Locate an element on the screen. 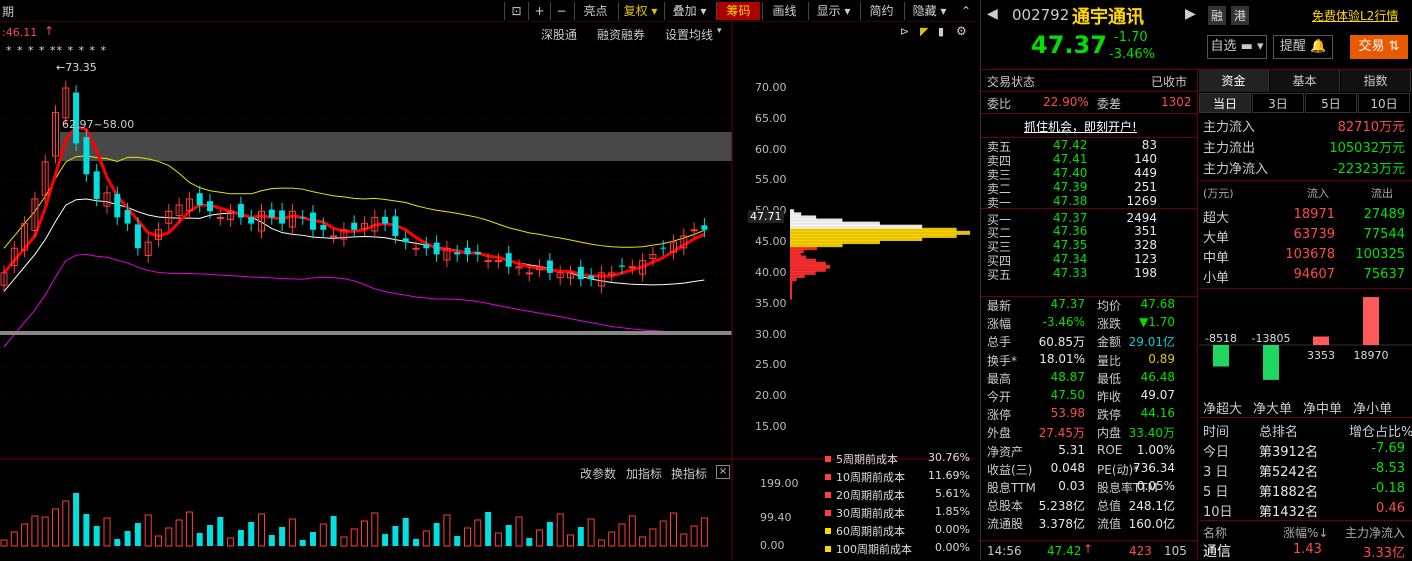  tag-margin: 融 is located at coordinates (1217, 15).